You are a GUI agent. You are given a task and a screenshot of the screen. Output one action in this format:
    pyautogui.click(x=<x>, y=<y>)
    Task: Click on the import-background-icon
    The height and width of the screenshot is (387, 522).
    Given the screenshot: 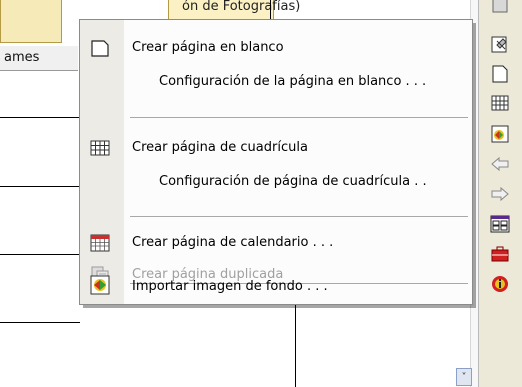 What is the action you would take?
    pyautogui.click(x=100, y=285)
    